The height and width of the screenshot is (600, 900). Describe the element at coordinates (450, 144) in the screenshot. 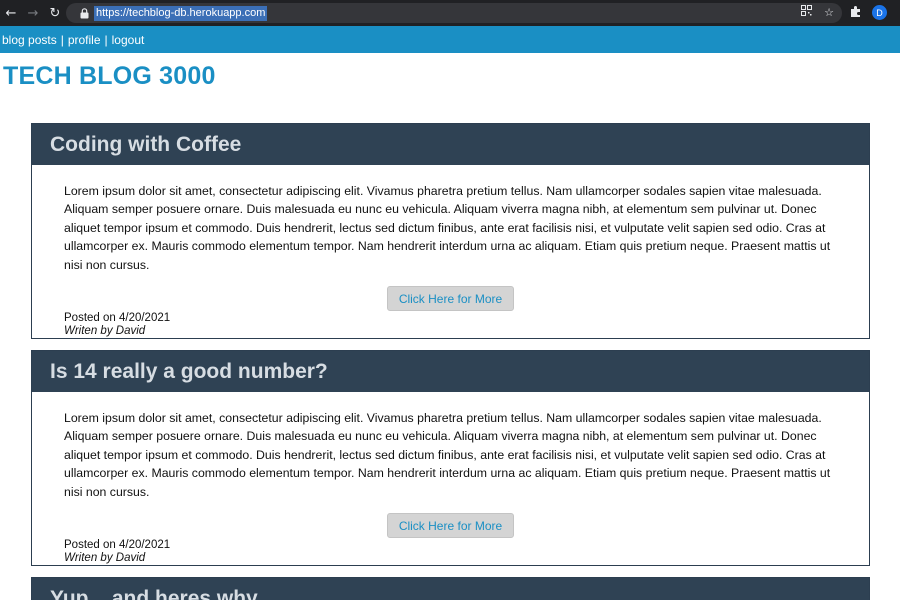

I see `post-header: Coding with Coffee` at that location.